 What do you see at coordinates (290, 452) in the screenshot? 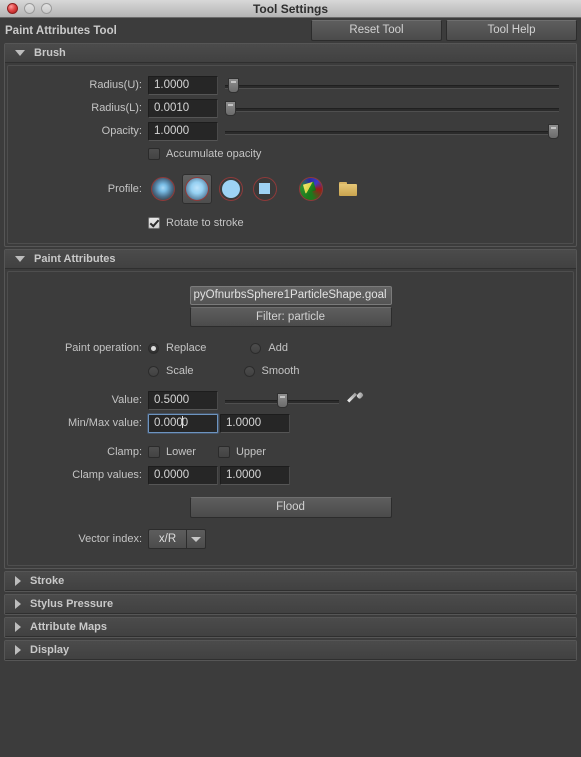
I see `clamp-row: Clamp: Lower Upper` at bounding box center [290, 452].